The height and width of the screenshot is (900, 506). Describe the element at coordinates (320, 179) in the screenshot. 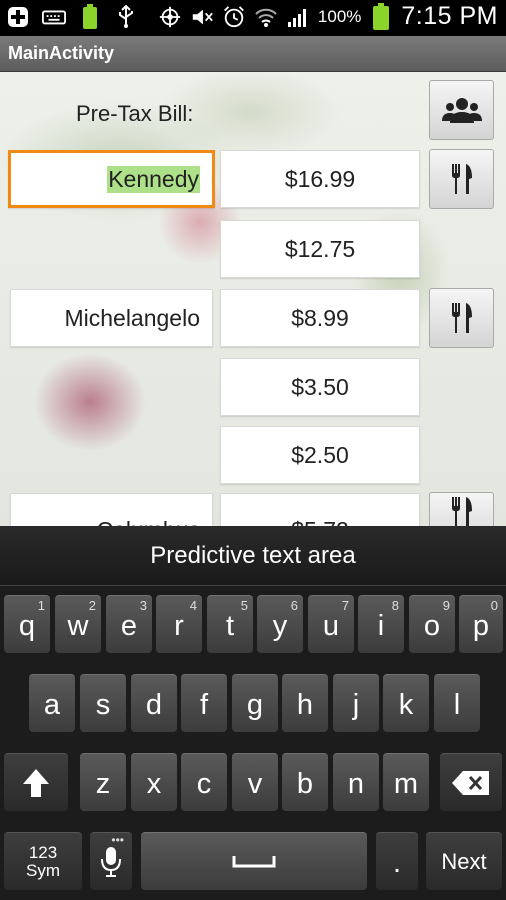

I see `amount-input-1: $16.99` at that location.